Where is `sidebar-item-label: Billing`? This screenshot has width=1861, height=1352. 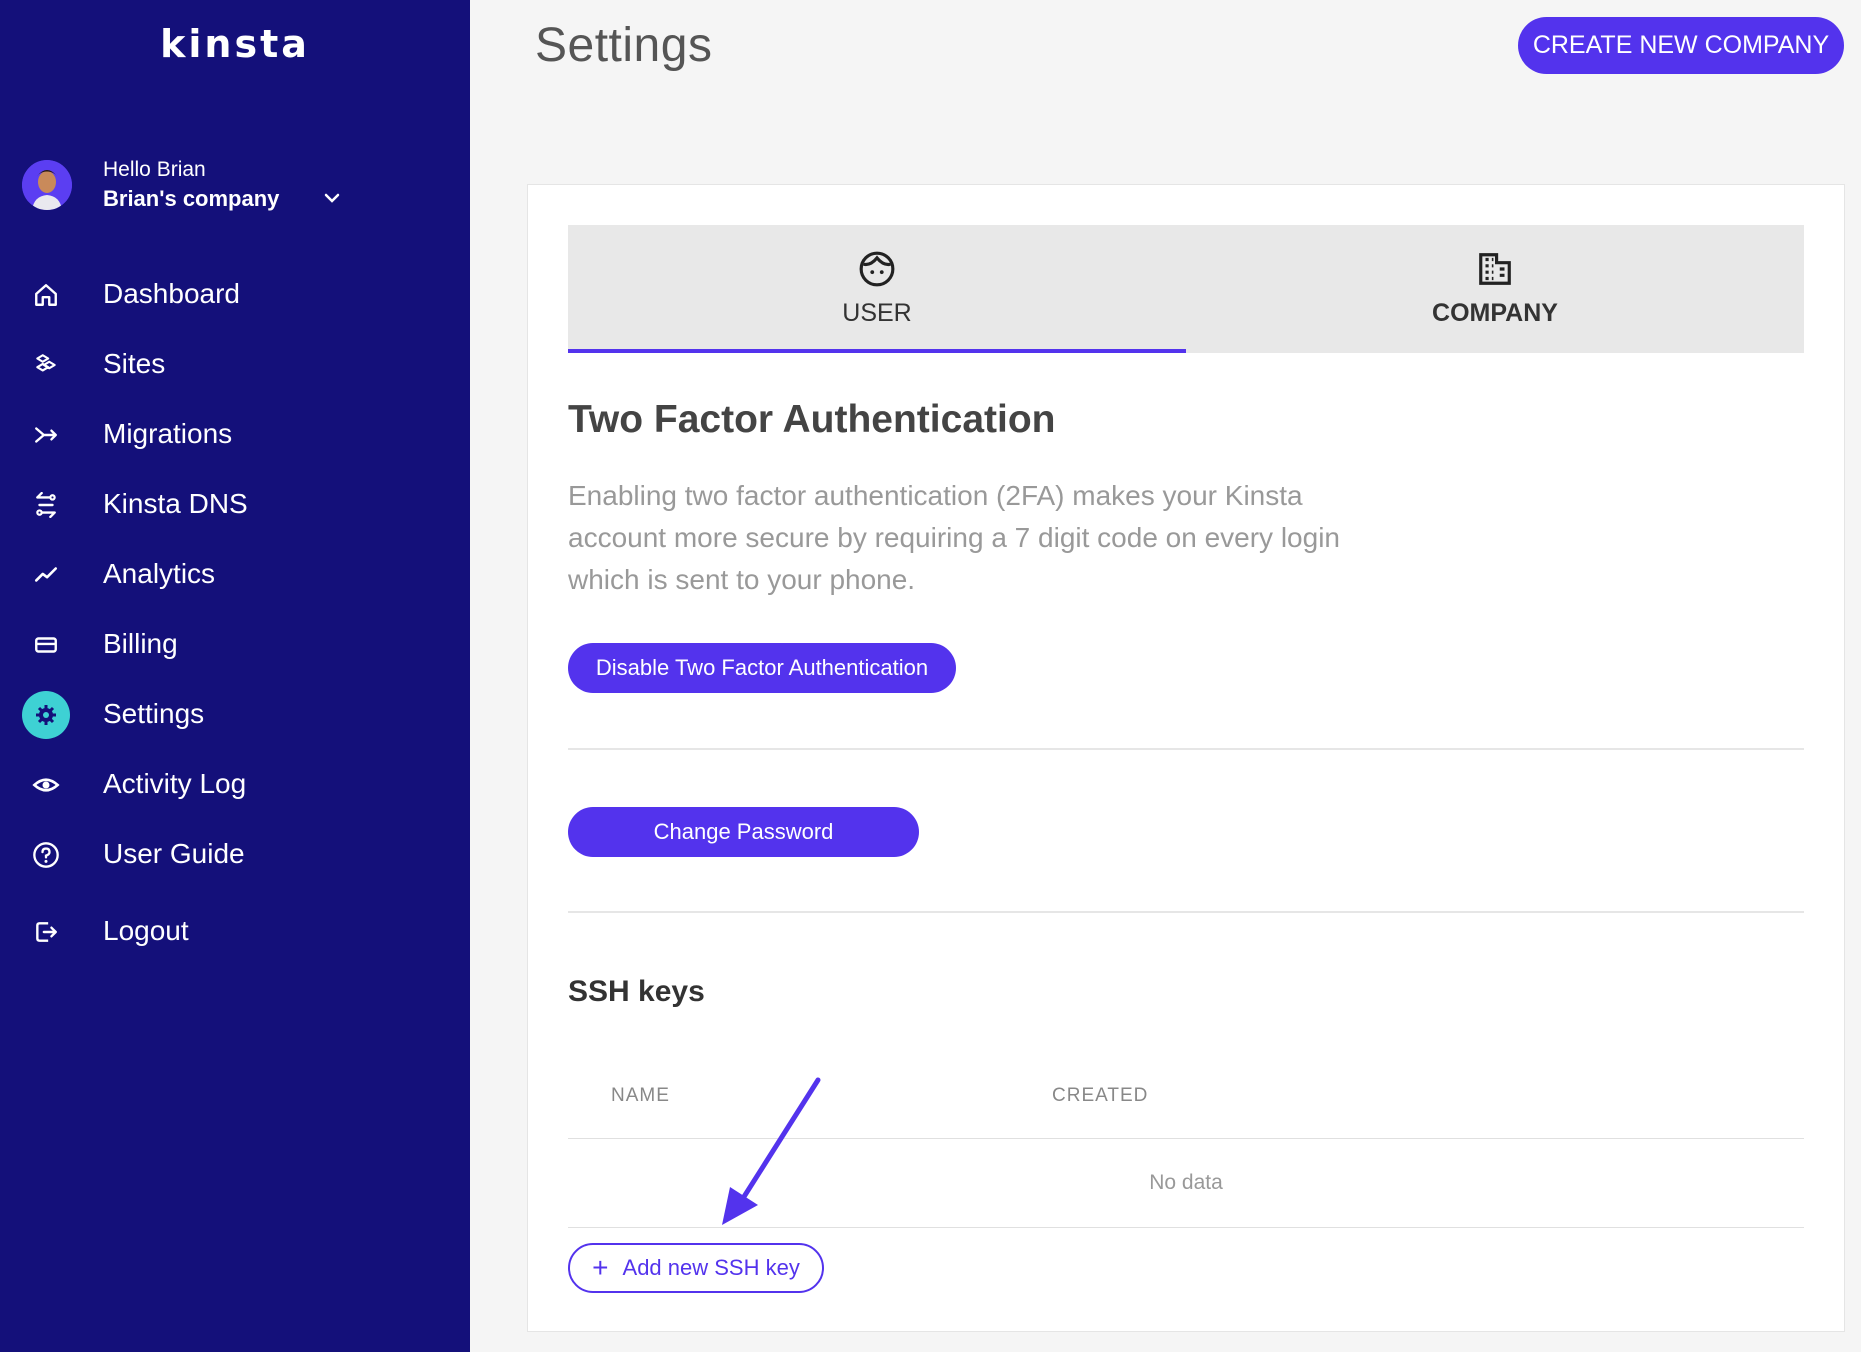
sidebar-item-label: Billing is located at coordinates (140, 643).